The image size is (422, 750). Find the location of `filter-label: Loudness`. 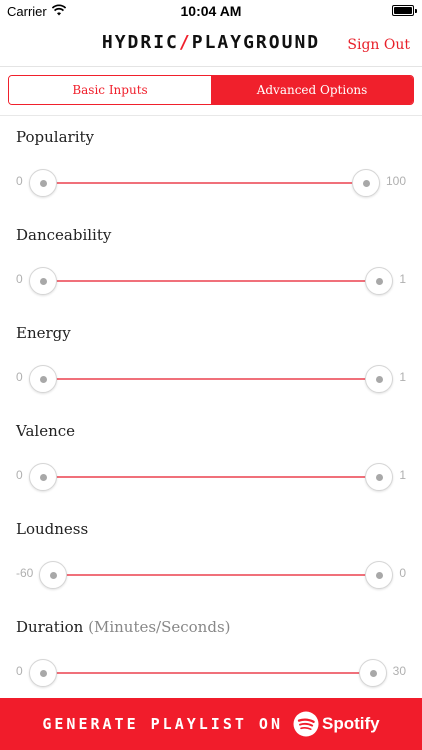

filter-label: Loudness is located at coordinates (52, 529).